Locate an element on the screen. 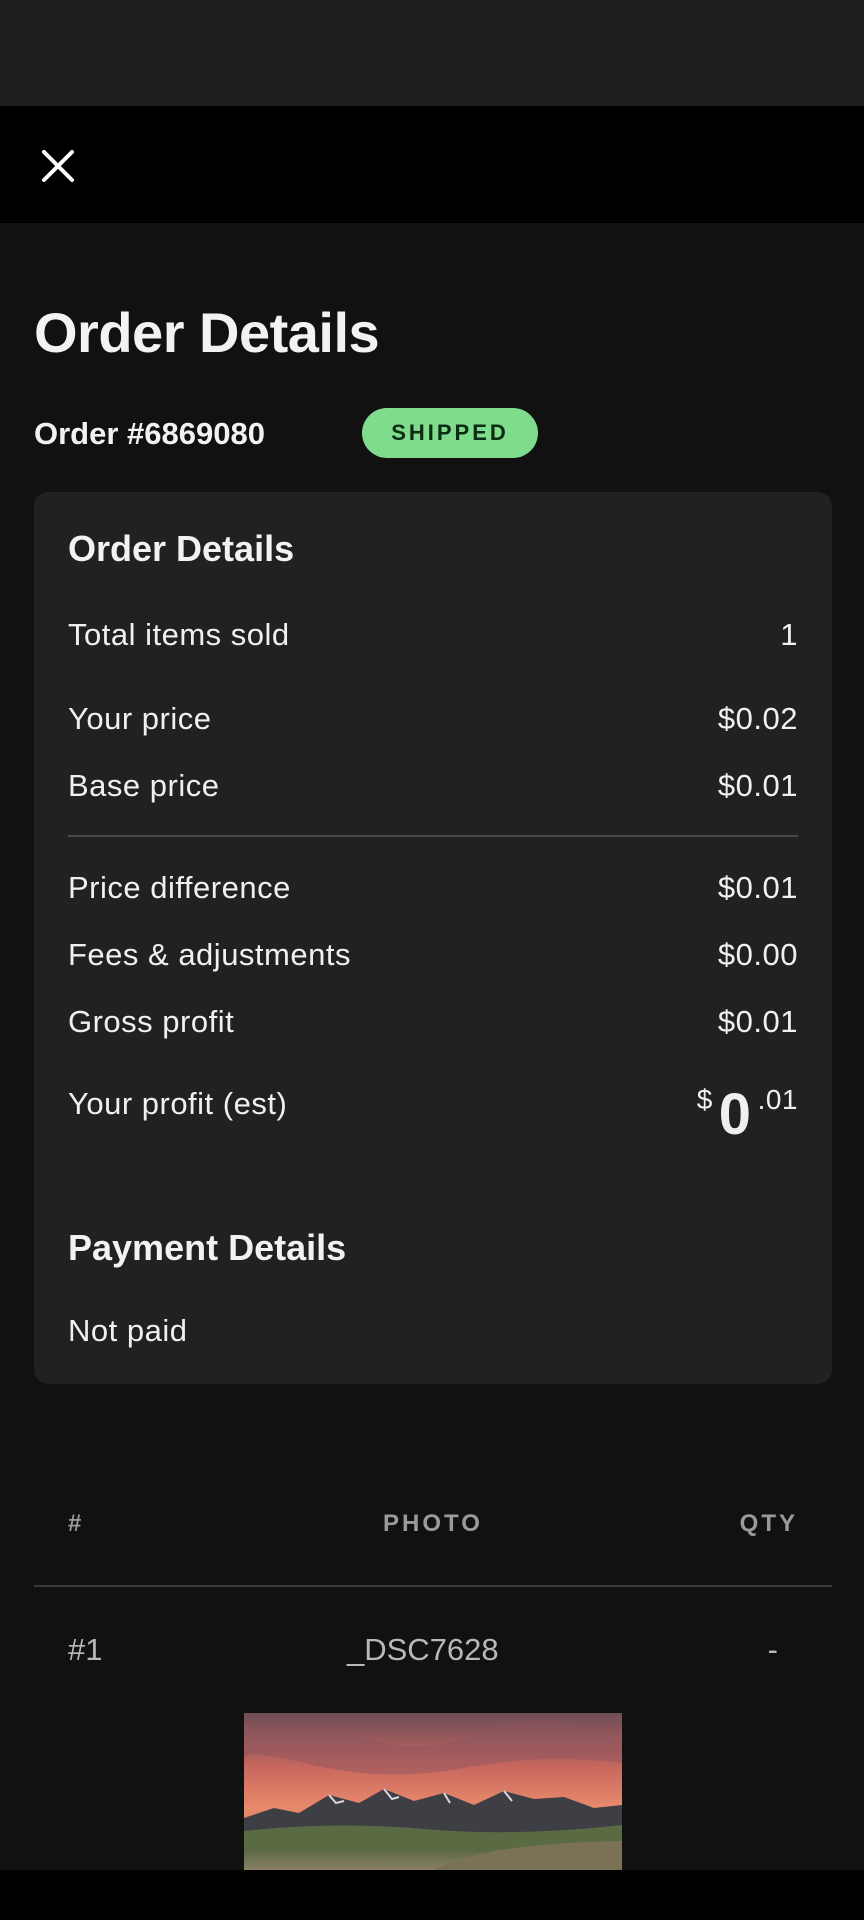 The height and width of the screenshot is (1920, 864). item-qty: - is located at coordinates (772, 1649).